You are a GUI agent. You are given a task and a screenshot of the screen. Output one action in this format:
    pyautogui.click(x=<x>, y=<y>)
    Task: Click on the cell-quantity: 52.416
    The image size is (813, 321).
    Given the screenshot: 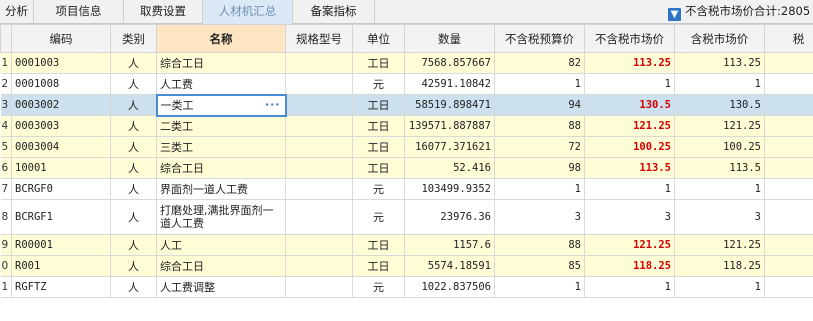 What is the action you would take?
    pyautogui.click(x=449, y=168)
    